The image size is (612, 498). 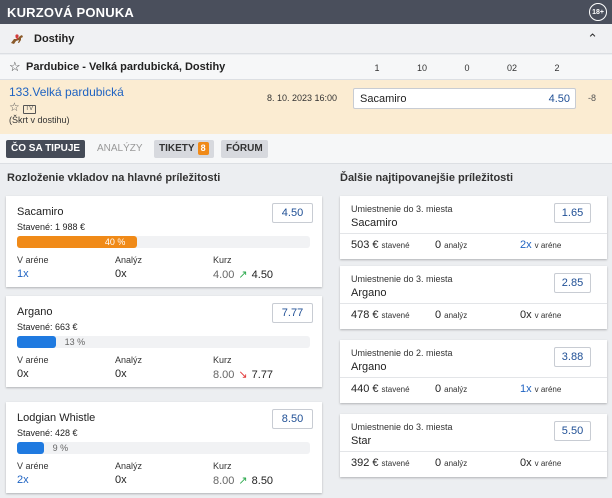 I want to click on stake-bar-fill, so click(x=30, y=448).